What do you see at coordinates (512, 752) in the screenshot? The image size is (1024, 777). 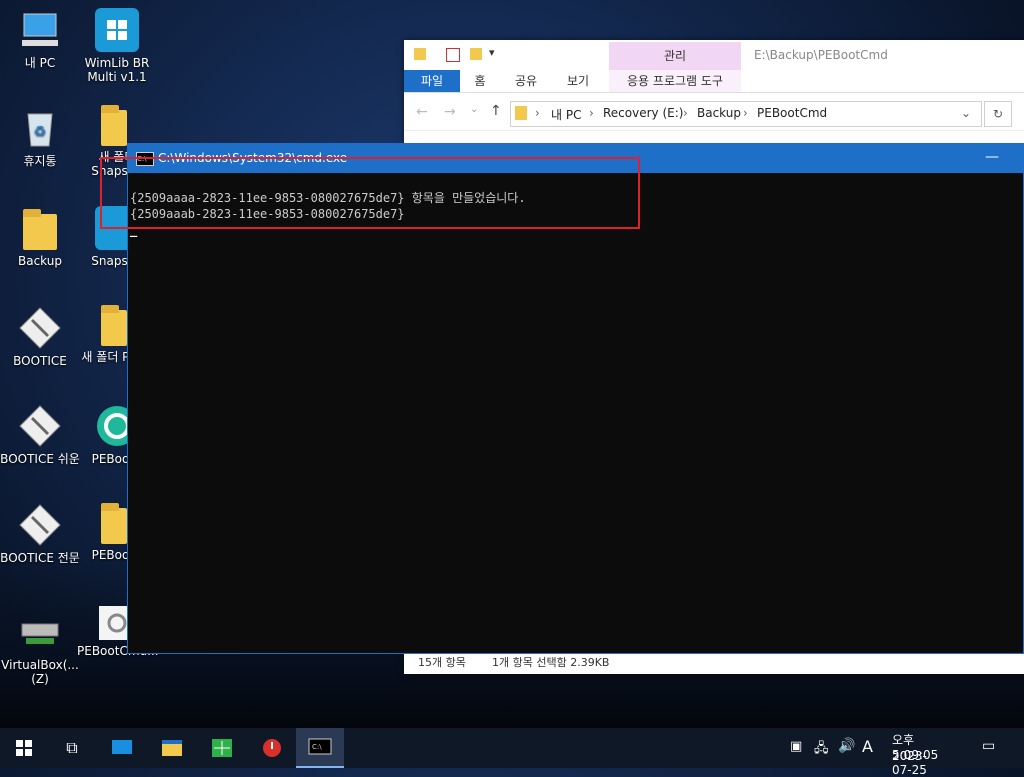 I see `taskbar: ⧉ C:\ ▣ 🖧 🔊 A 오후 5:09:05 2023-07-25 ▭` at bounding box center [512, 752].